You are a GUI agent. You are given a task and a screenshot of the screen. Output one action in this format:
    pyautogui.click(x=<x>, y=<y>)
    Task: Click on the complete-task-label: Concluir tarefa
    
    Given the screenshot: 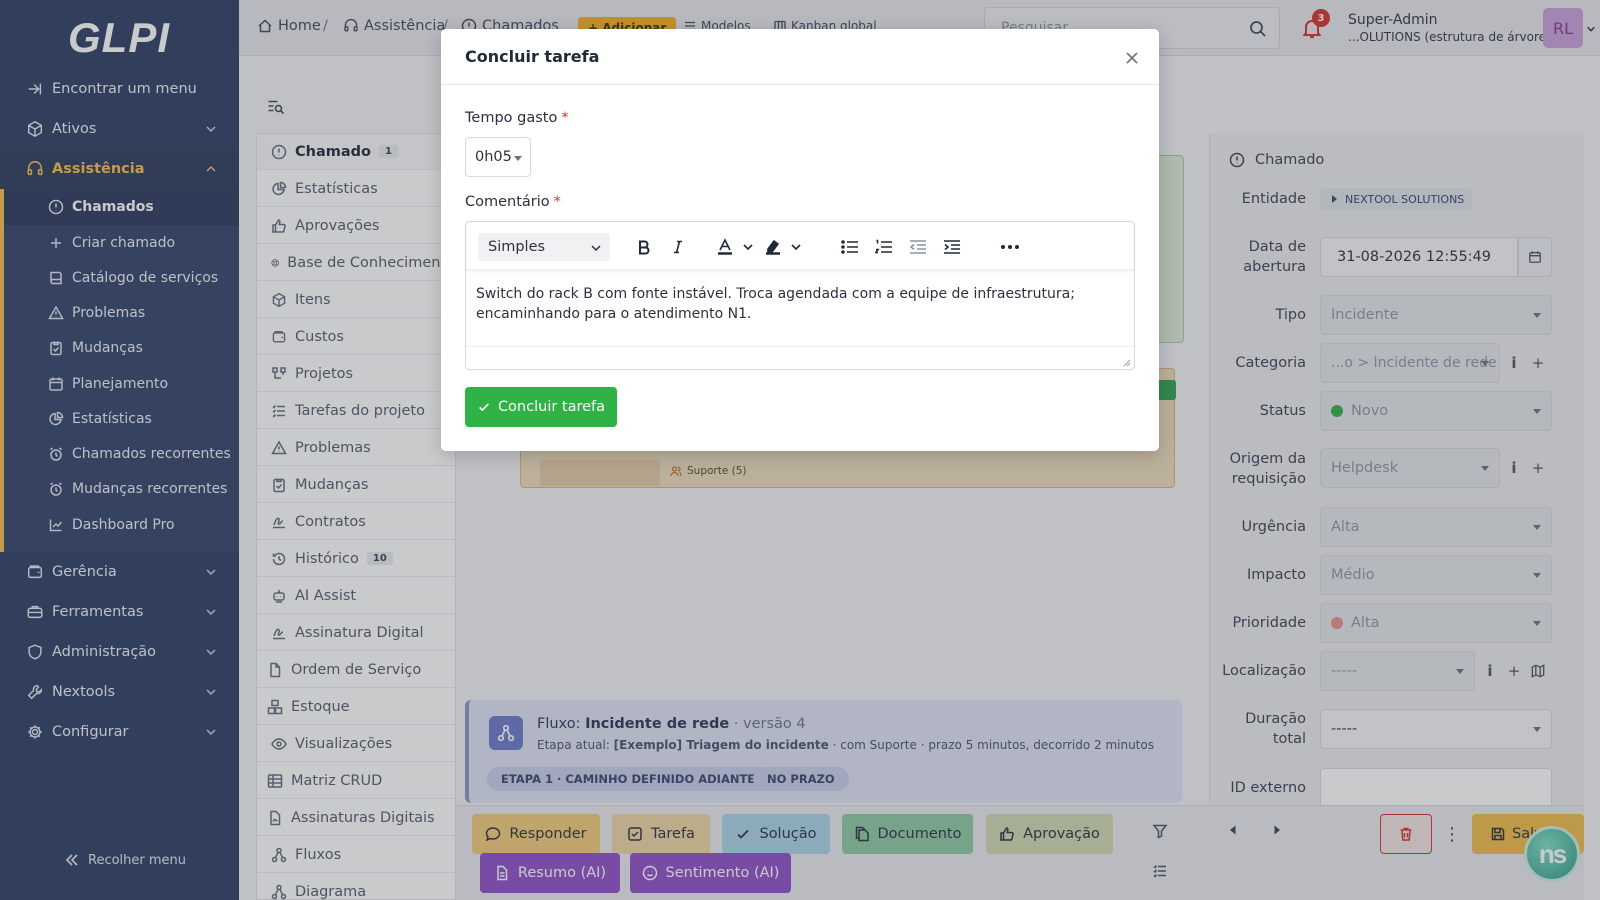 What is the action you would take?
    pyautogui.click(x=551, y=407)
    